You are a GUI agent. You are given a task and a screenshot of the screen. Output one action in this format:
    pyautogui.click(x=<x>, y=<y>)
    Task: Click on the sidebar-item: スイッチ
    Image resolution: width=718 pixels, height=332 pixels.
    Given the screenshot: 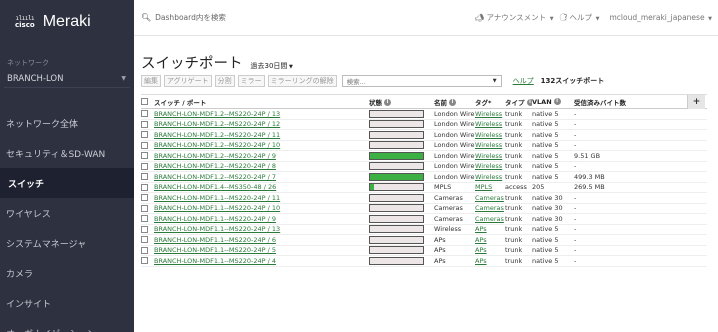 What is the action you would take?
    pyautogui.click(x=67, y=183)
    